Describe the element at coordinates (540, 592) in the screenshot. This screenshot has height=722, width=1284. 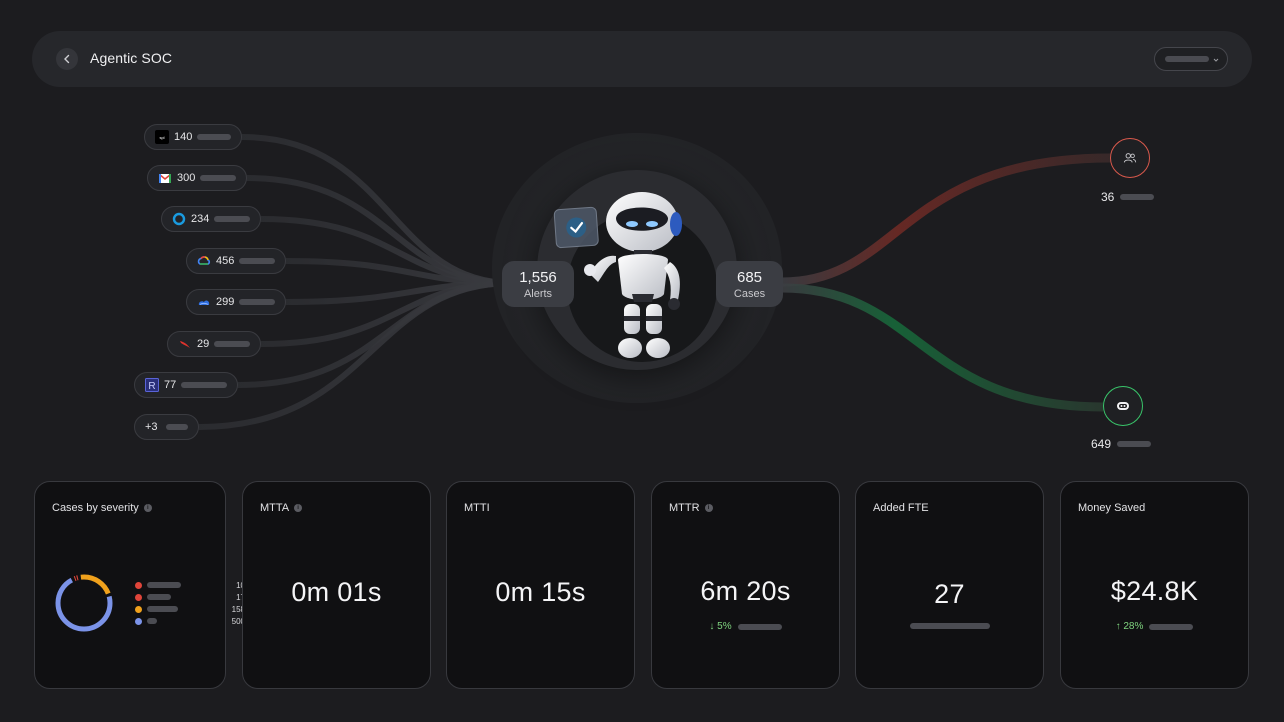
I see `mtti-value: 0m 15s` at that location.